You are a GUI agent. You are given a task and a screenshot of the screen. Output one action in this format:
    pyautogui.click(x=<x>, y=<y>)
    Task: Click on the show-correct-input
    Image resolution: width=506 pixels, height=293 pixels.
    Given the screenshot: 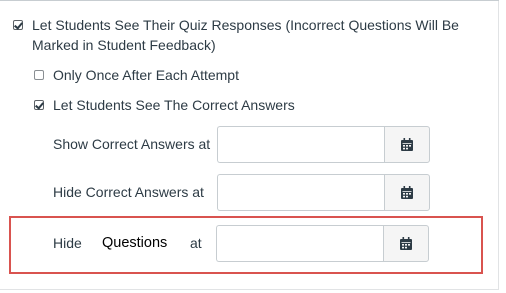 What is the action you would take?
    pyautogui.click(x=300, y=144)
    